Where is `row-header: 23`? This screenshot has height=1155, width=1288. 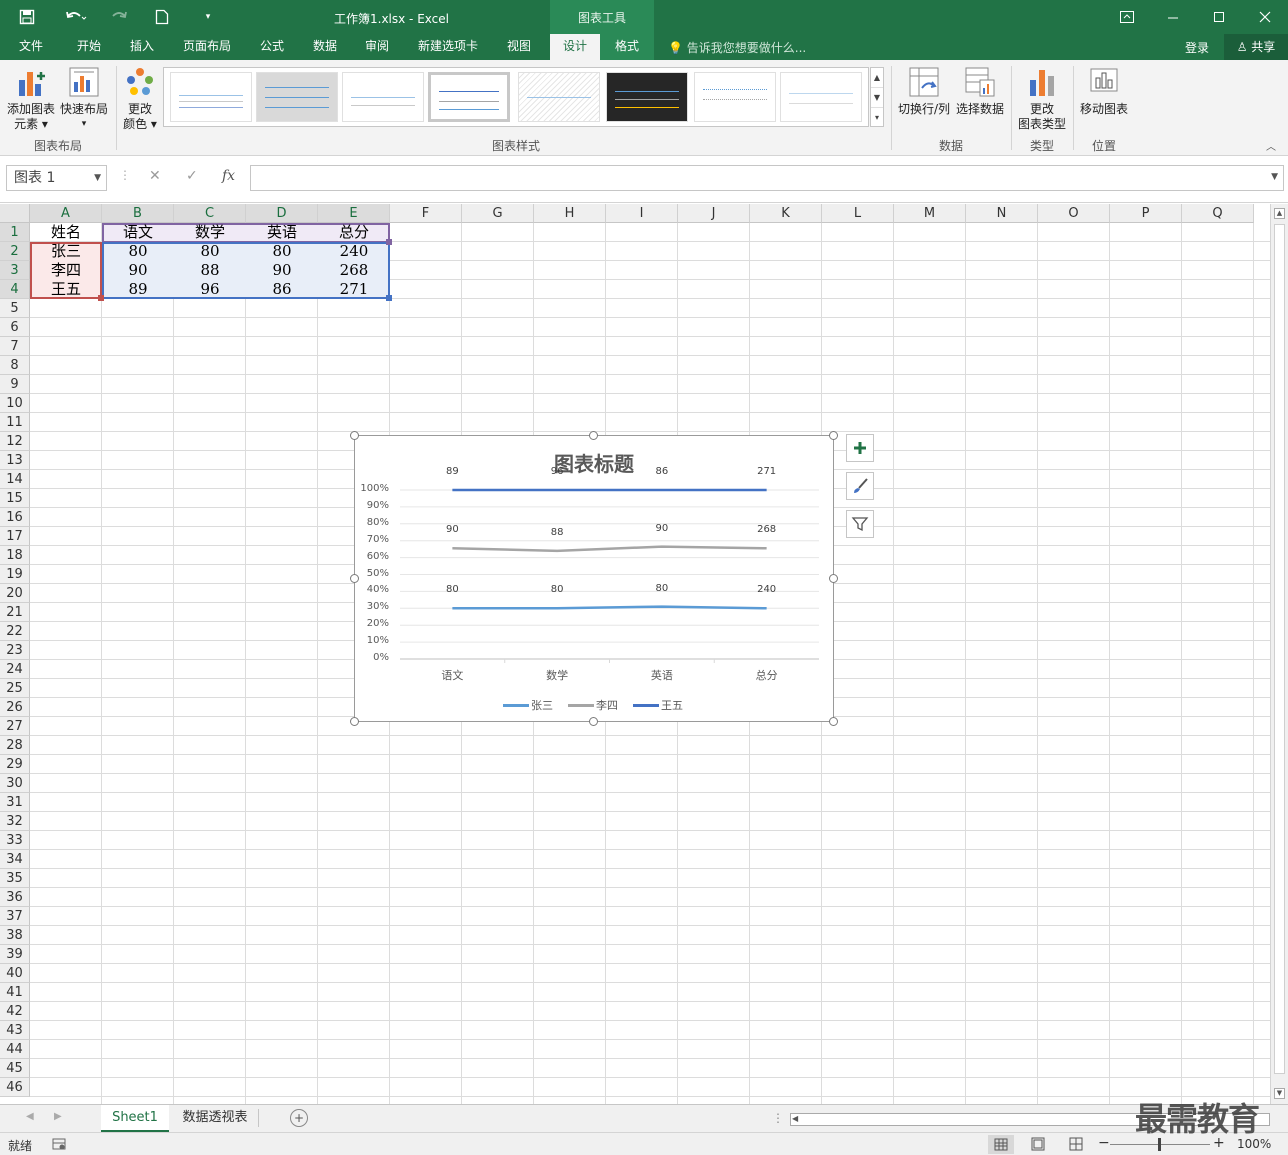 row-header: 23 is located at coordinates (15, 650).